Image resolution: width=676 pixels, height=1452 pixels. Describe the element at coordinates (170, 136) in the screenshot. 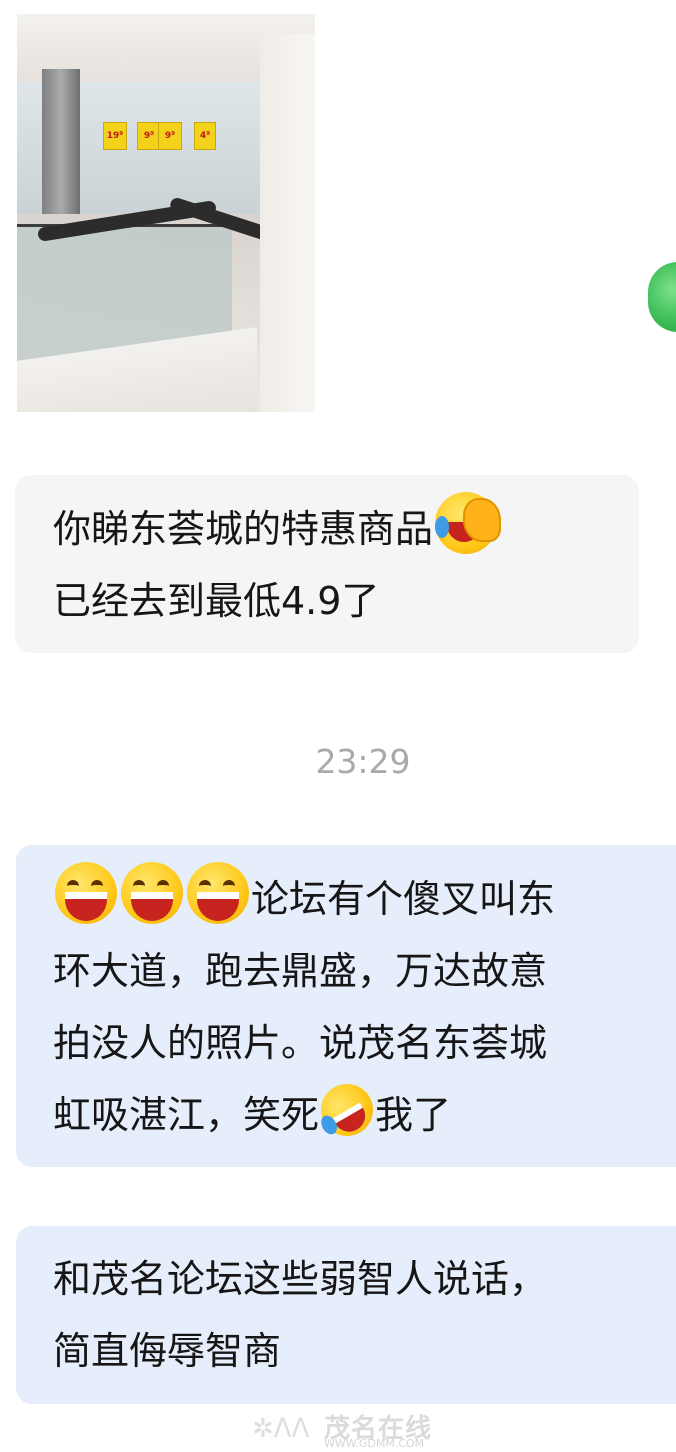

I see `photo-price-sign: 9⁹` at that location.